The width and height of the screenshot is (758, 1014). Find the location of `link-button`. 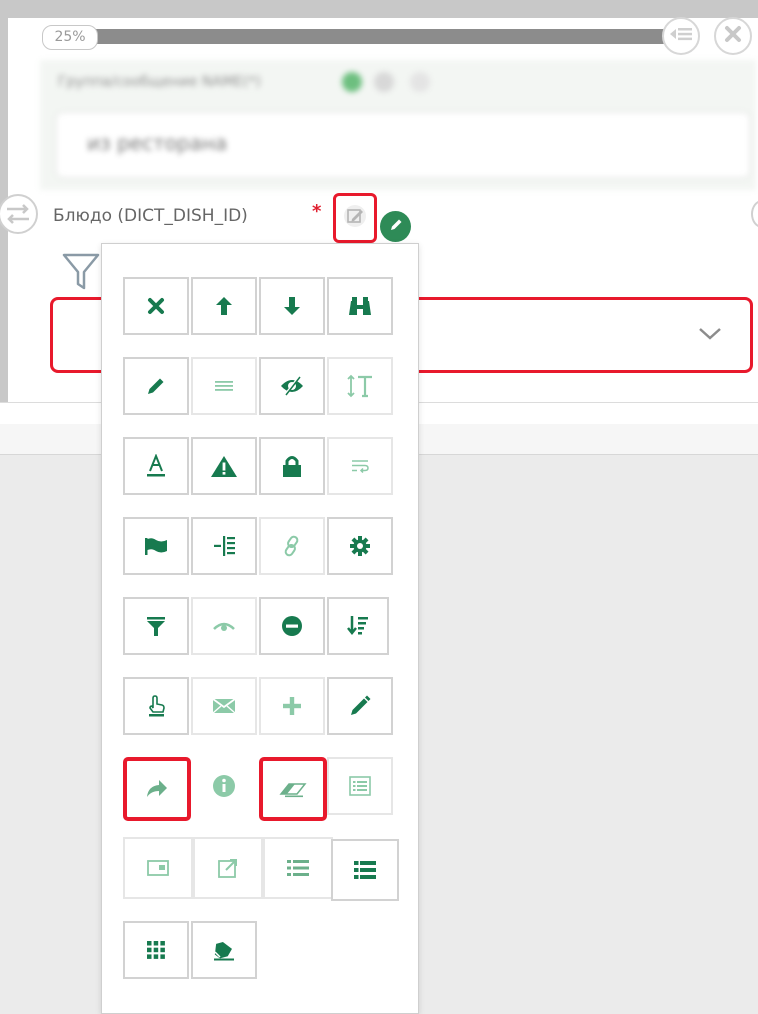

link-button is located at coordinates (292, 546).